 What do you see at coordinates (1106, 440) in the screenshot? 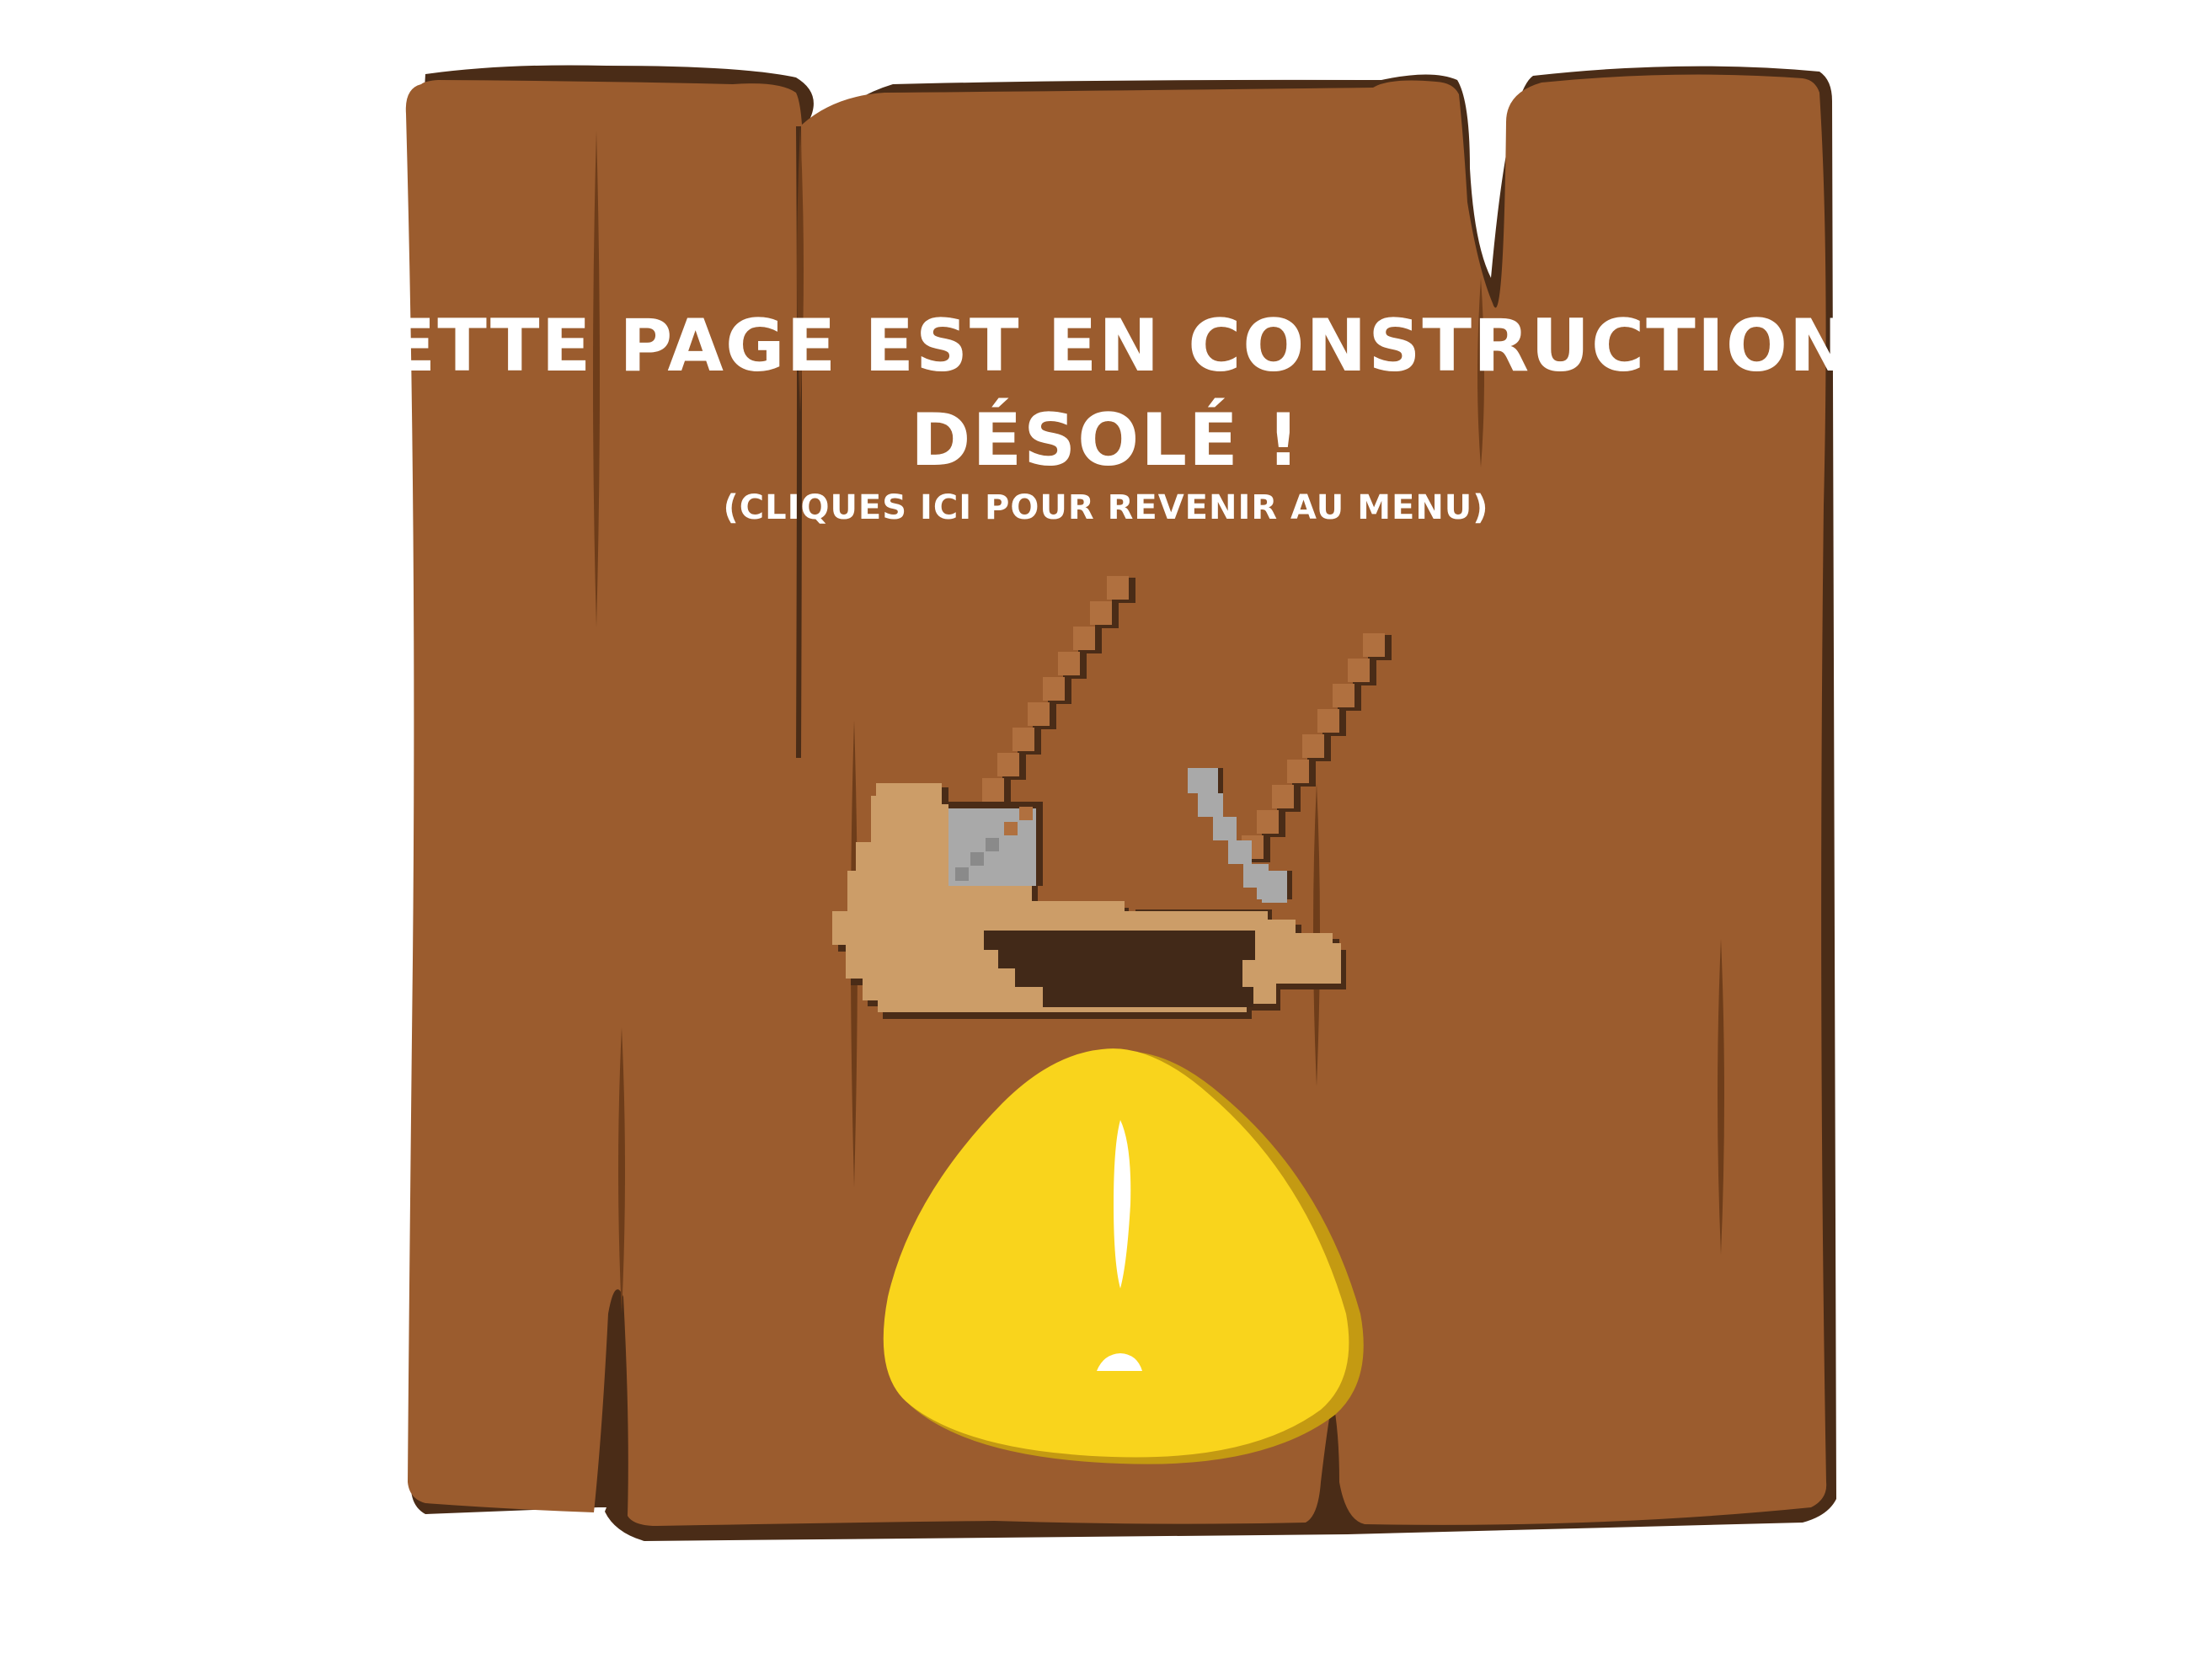
I see `message-line-2: désolé !` at bounding box center [1106, 440].